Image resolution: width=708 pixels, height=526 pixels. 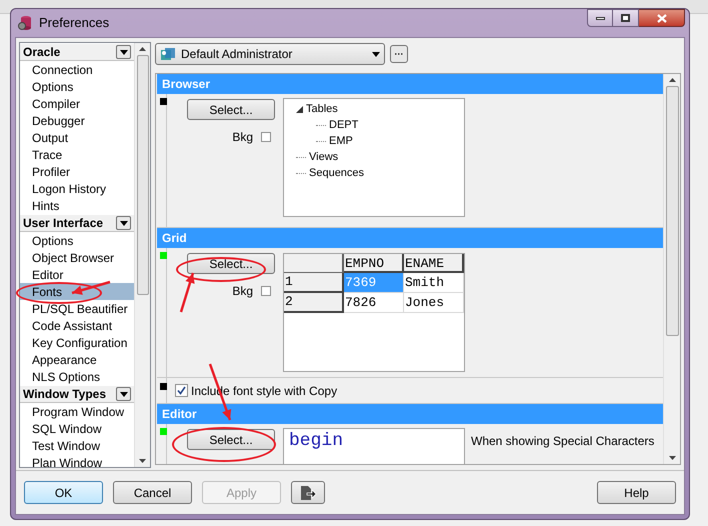 I want to click on category-item: Connection, so click(x=77, y=69).